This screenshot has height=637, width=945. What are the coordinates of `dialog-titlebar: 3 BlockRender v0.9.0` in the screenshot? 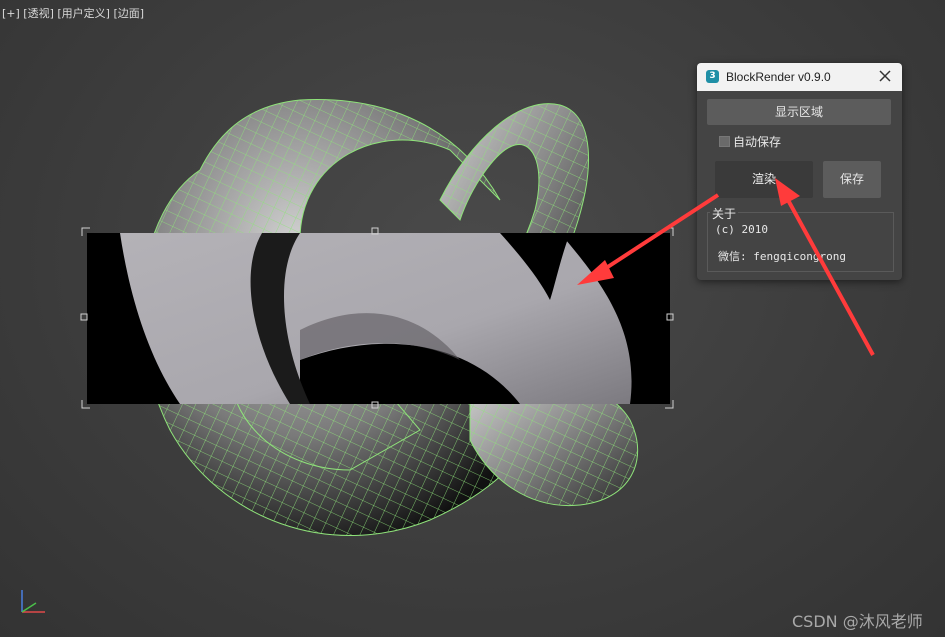 It's located at (799, 77).